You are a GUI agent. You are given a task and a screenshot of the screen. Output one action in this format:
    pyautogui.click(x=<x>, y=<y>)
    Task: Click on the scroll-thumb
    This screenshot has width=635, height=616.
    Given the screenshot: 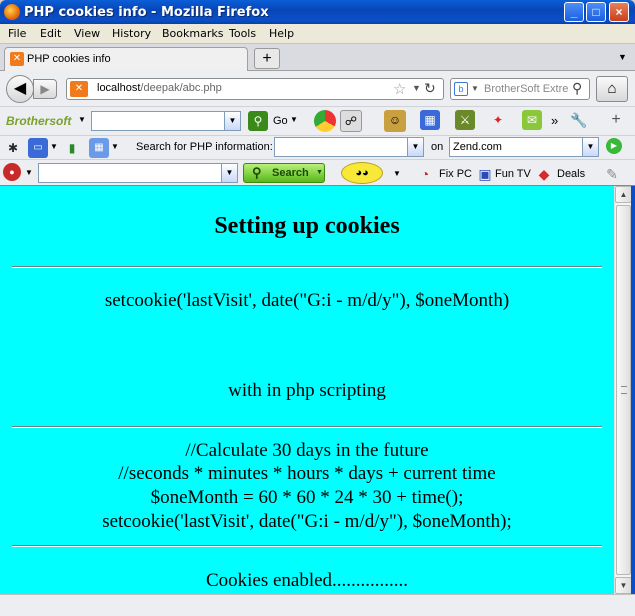 What is the action you would take?
    pyautogui.click(x=623, y=390)
    